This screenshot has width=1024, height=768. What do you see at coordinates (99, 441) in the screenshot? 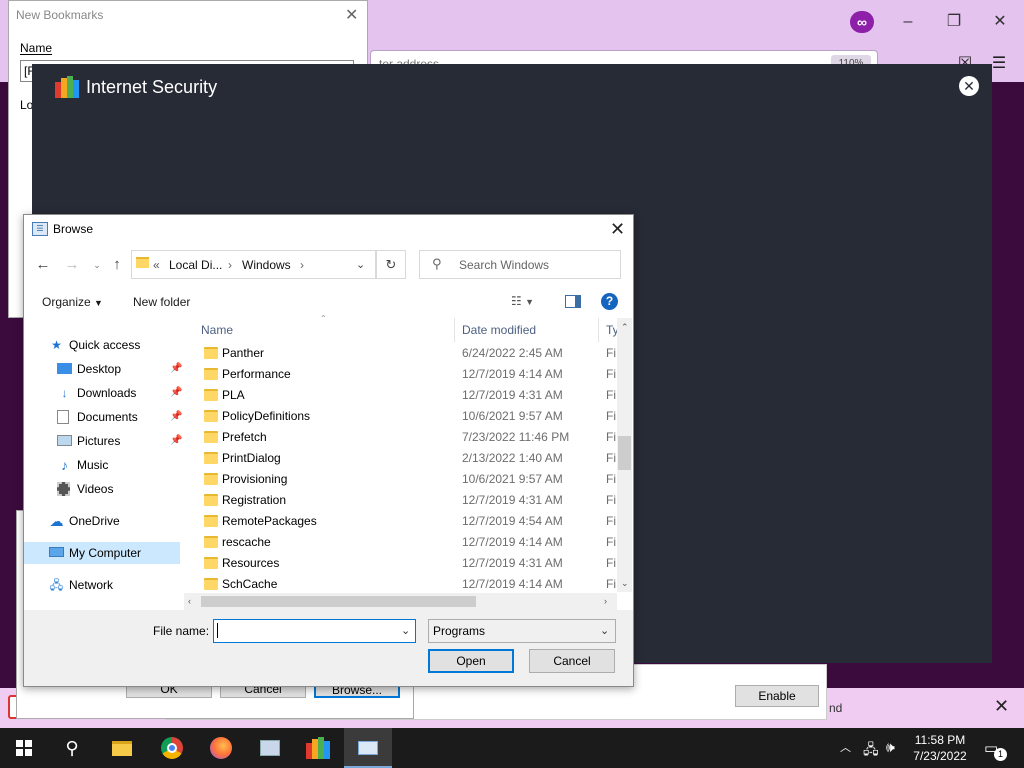
I see `nav-item-label: Pictures` at bounding box center [99, 441].